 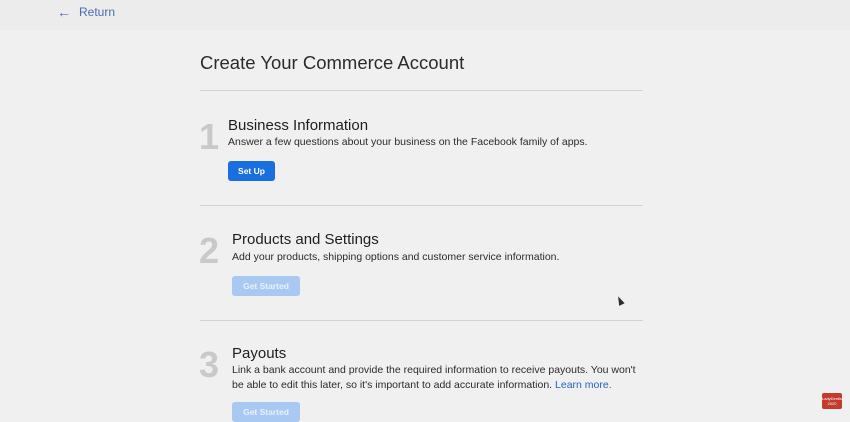 I want to click on step-title-business-information: Business Information, so click(x=298, y=125).